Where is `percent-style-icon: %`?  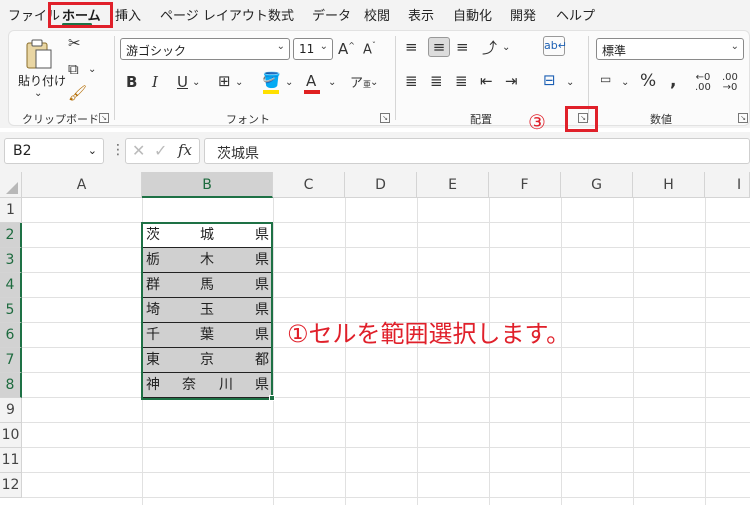
percent-style-icon: % is located at coordinates (648, 81).